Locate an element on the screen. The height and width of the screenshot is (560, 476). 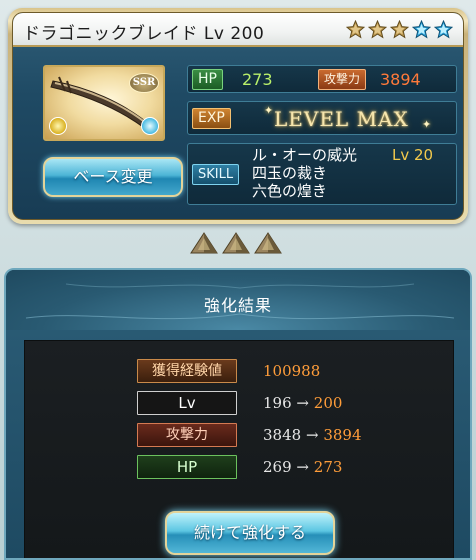
hp-label: HP is located at coordinates (207, 79).